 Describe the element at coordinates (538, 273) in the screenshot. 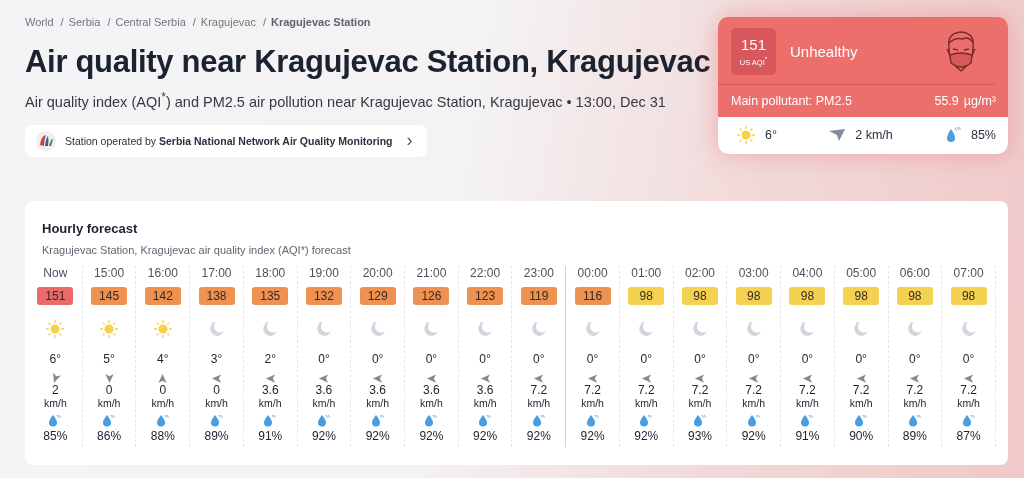

I see `hour-label: 23:00` at that location.